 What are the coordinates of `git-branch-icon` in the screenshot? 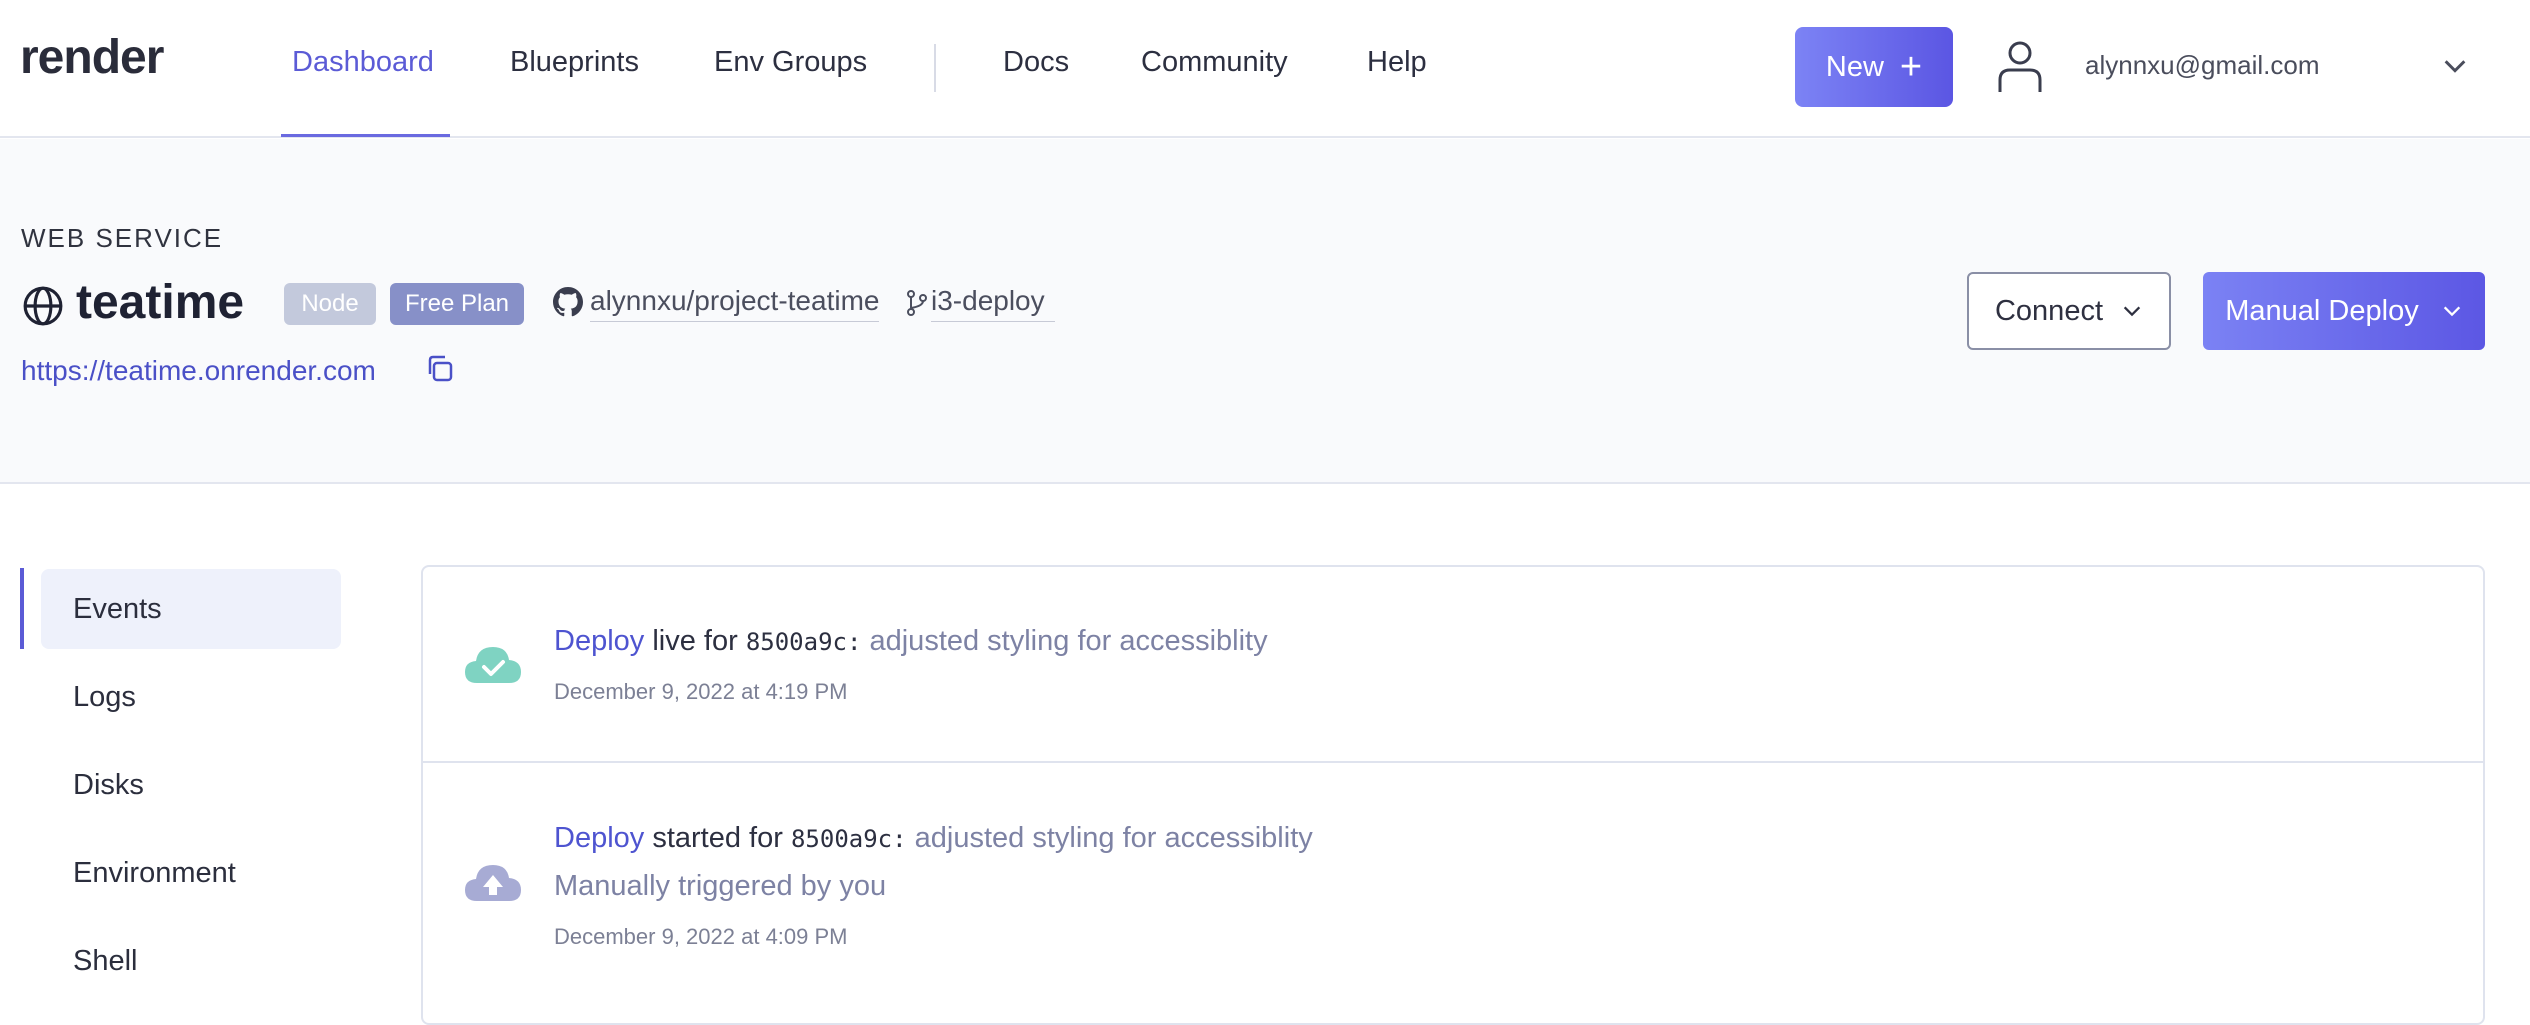 It's located at (917, 303).